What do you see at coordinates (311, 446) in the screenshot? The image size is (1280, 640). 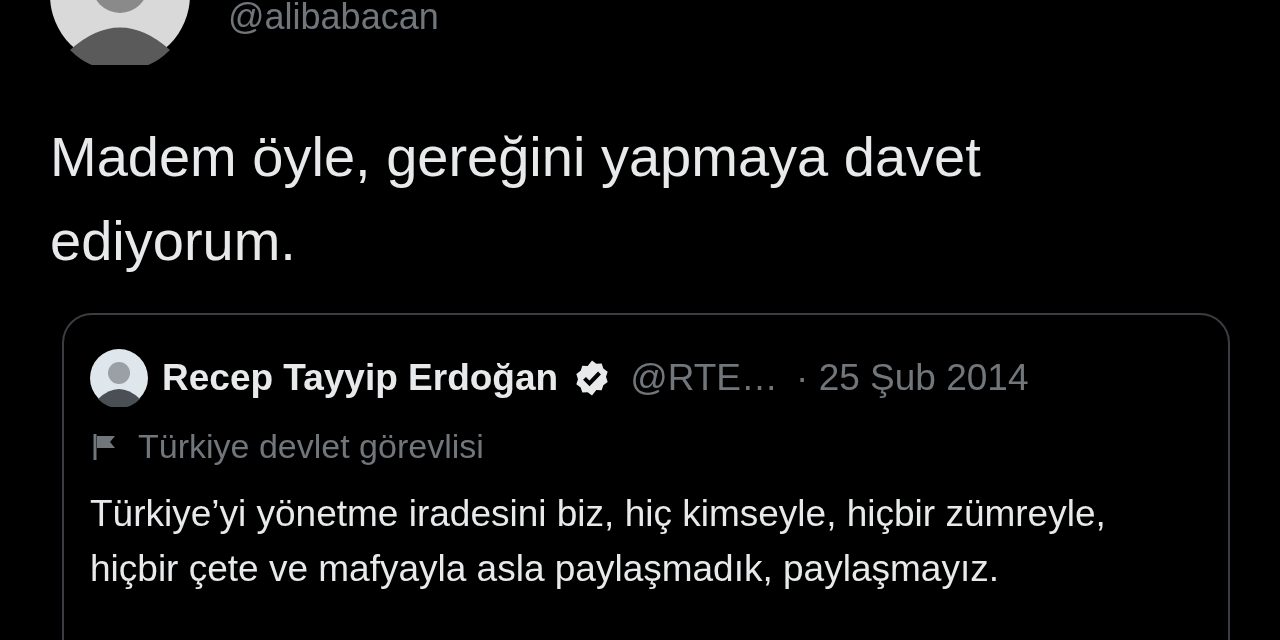 I see `account-label: Türkiye devlet görevlisi` at bounding box center [311, 446].